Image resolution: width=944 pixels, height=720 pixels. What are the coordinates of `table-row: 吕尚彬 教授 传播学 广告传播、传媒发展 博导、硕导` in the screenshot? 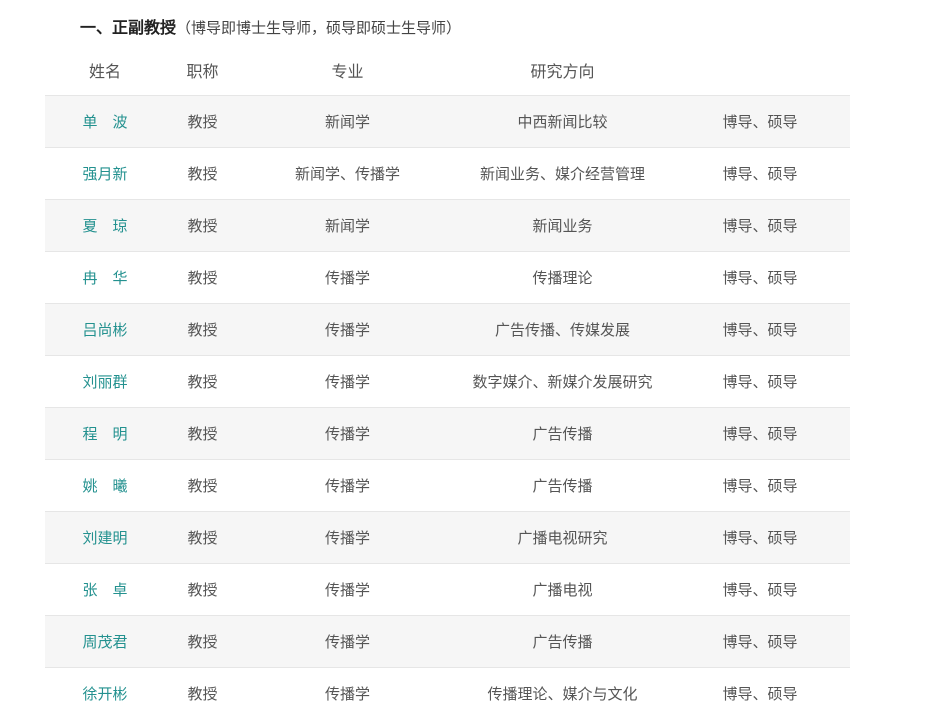 It's located at (447, 329).